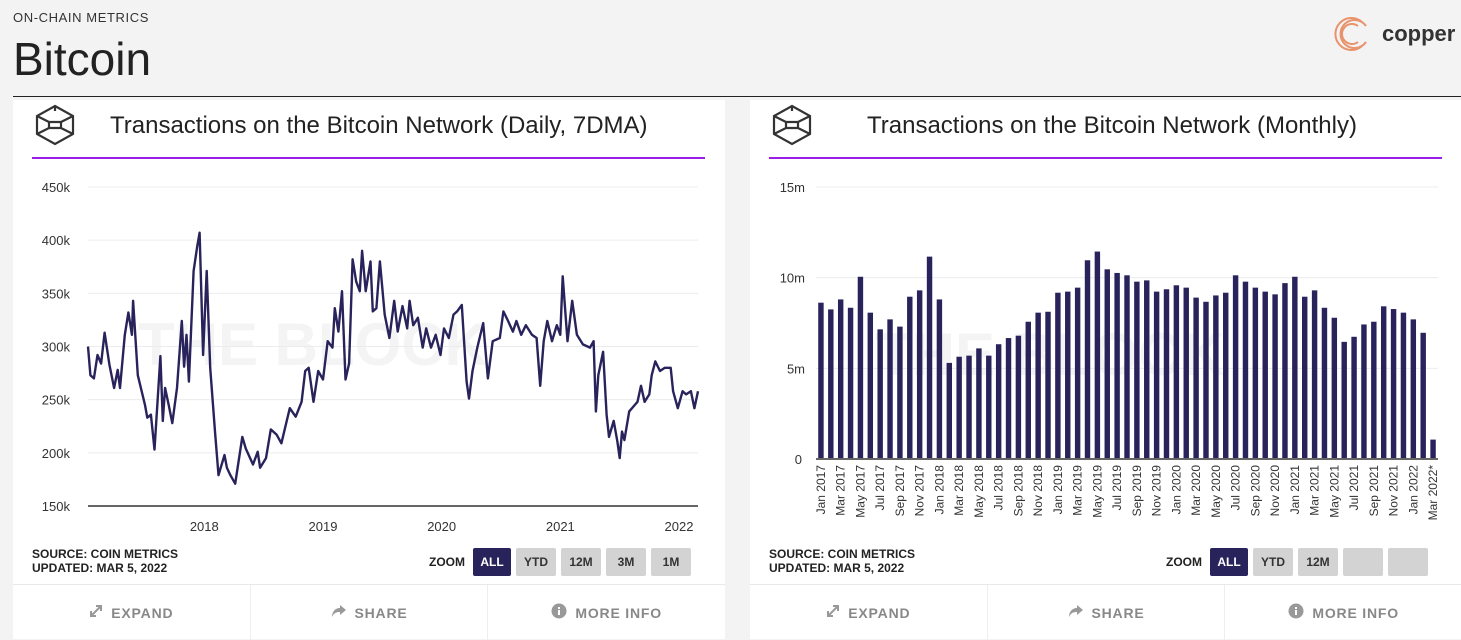  What do you see at coordinates (1118, 612) in the screenshot?
I see `action-label: SHARE` at bounding box center [1118, 612].